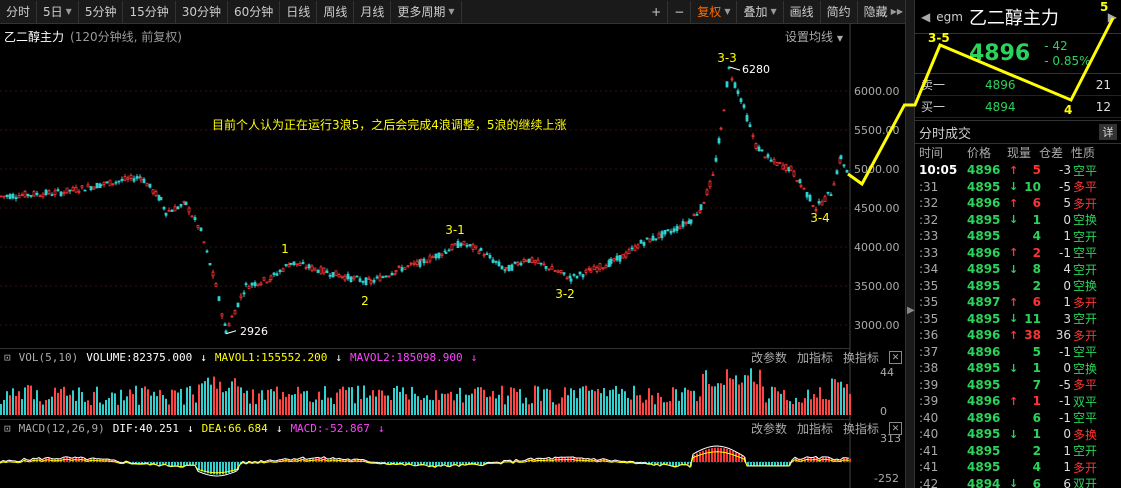 Image resolution: width=1121 pixels, height=488 pixels. I want to click on tick-time: :36, so click(929, 335).